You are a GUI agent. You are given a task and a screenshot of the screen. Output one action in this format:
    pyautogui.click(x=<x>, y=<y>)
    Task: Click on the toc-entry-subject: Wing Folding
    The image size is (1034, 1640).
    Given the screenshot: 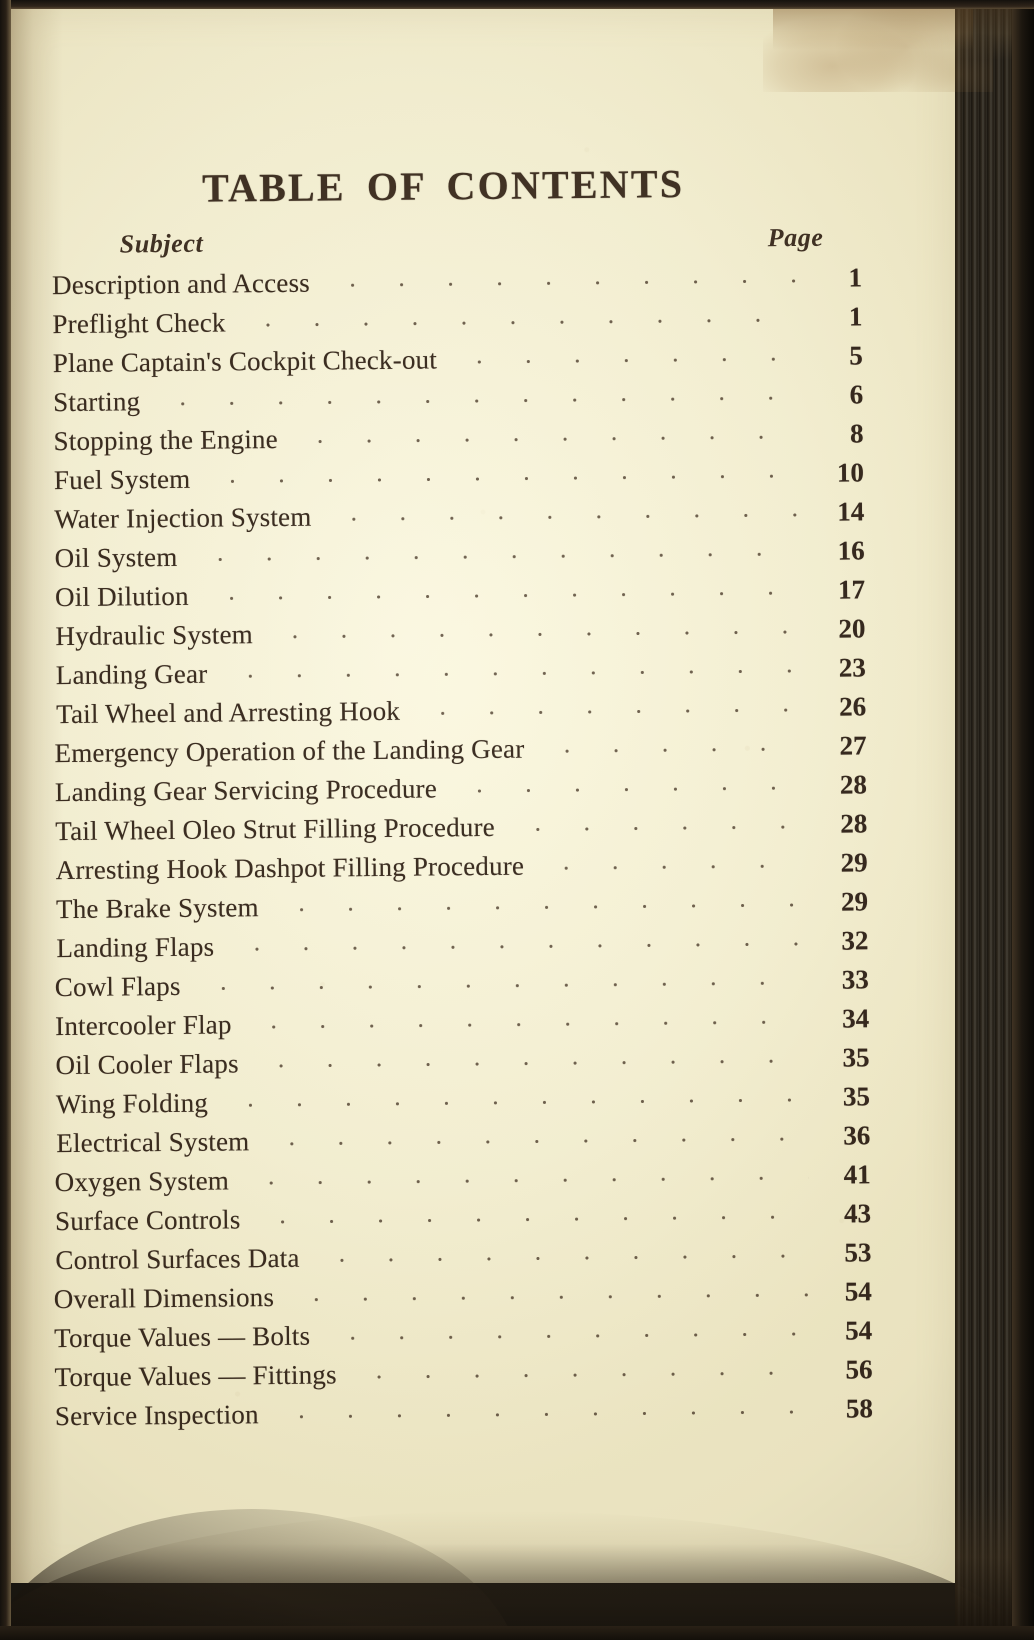 What is the action you would take?
    pyautogui.click(x=132, y=1103)
    